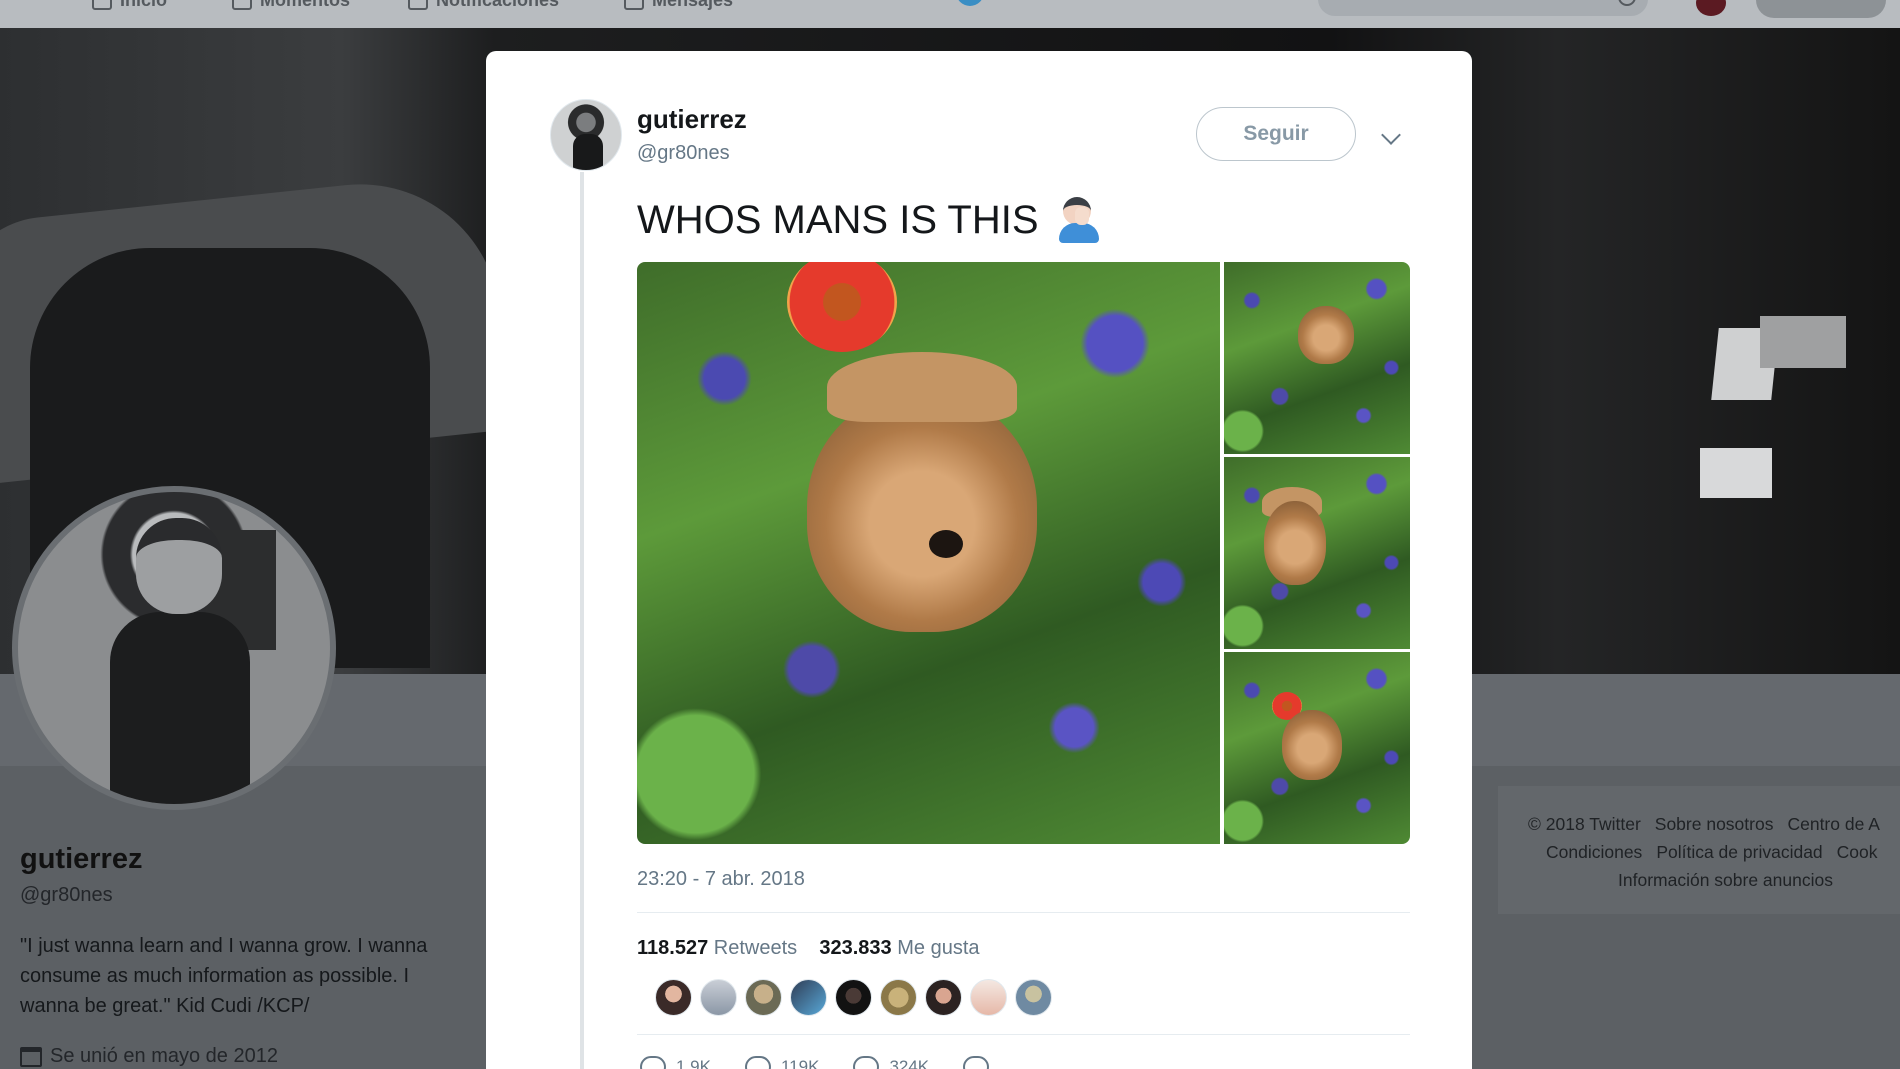 The image size is (1900, 1069). I want to click on footer-link-help: Centro de A, so click(1833, 824).